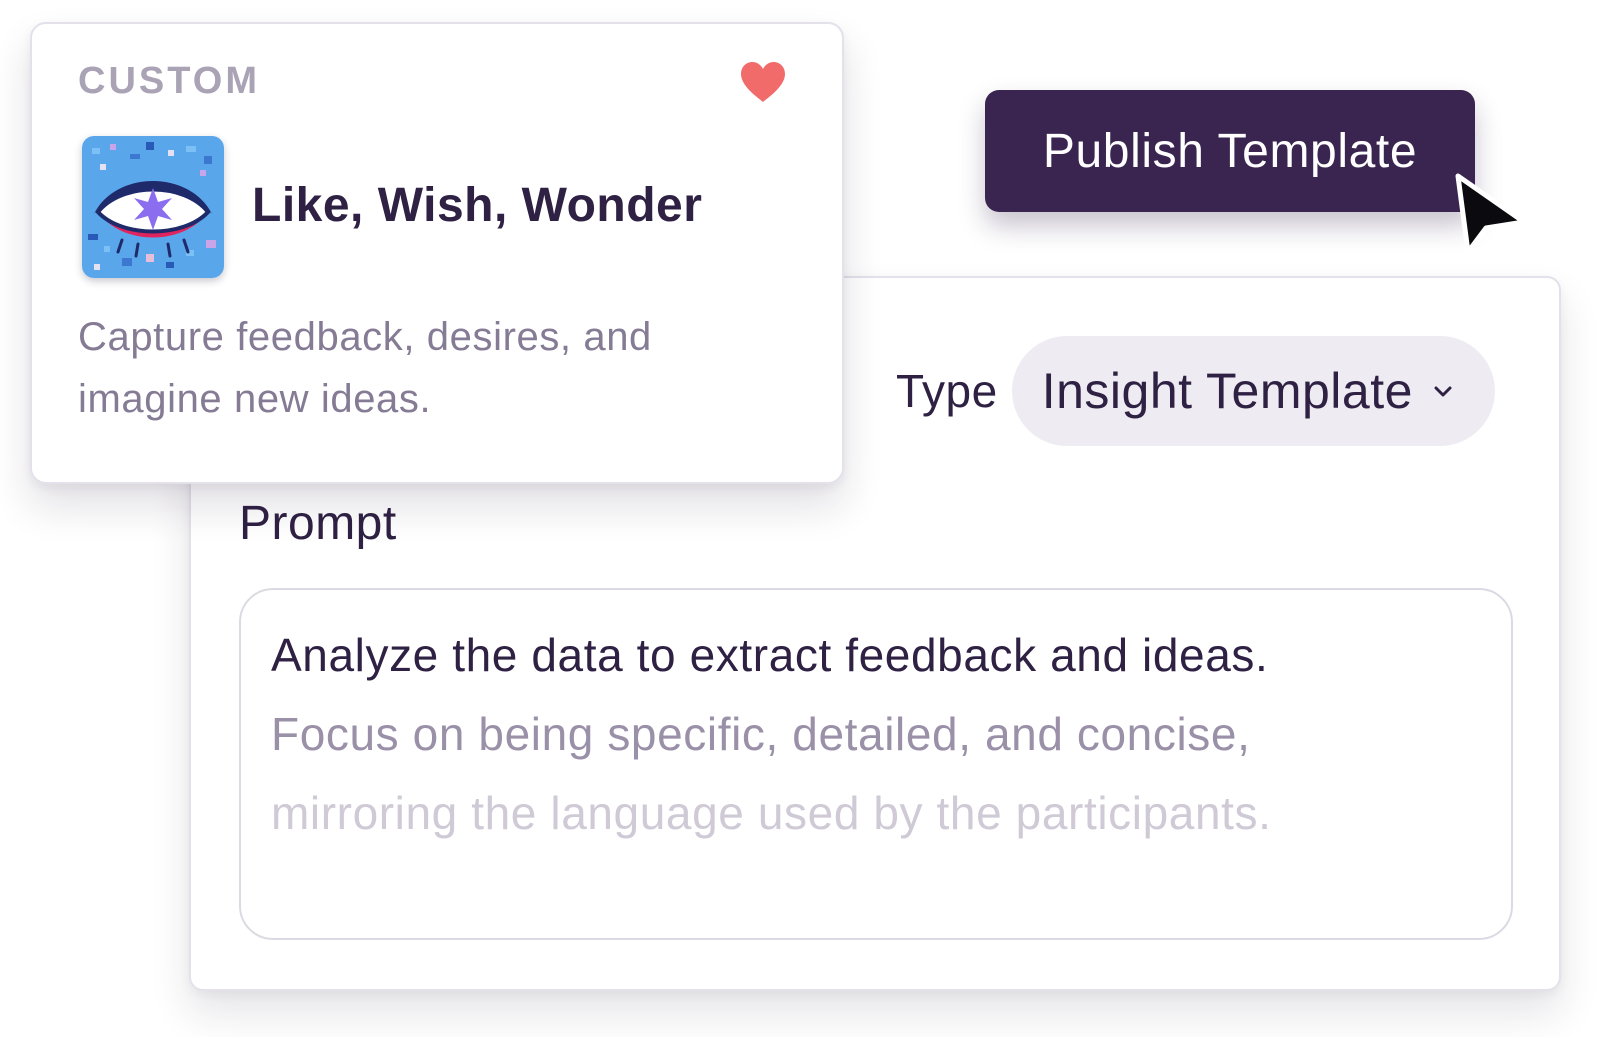  I want to click on type-row: Type Insight Template, so click(1195, 391).